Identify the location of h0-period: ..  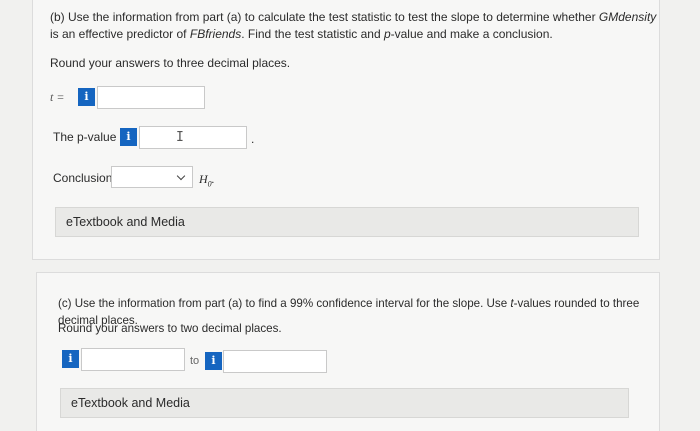
(213, 179).